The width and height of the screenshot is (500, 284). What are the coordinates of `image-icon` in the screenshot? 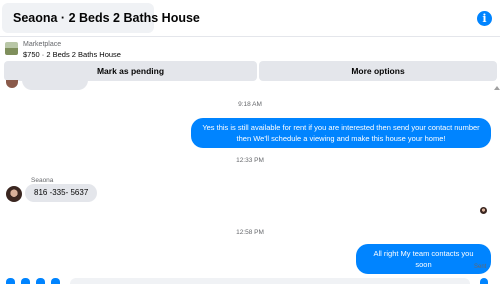 It's located at (25, 281).